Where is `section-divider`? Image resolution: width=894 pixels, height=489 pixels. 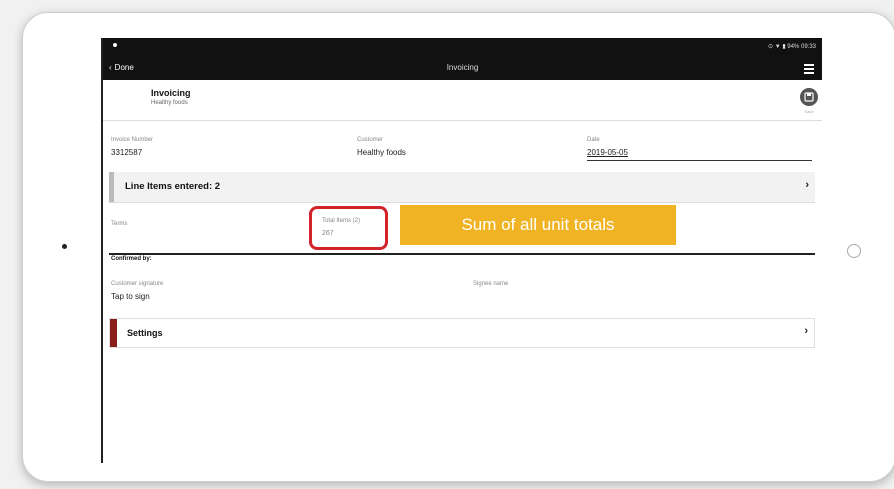
section-divider is located at coordinates (462, 254).